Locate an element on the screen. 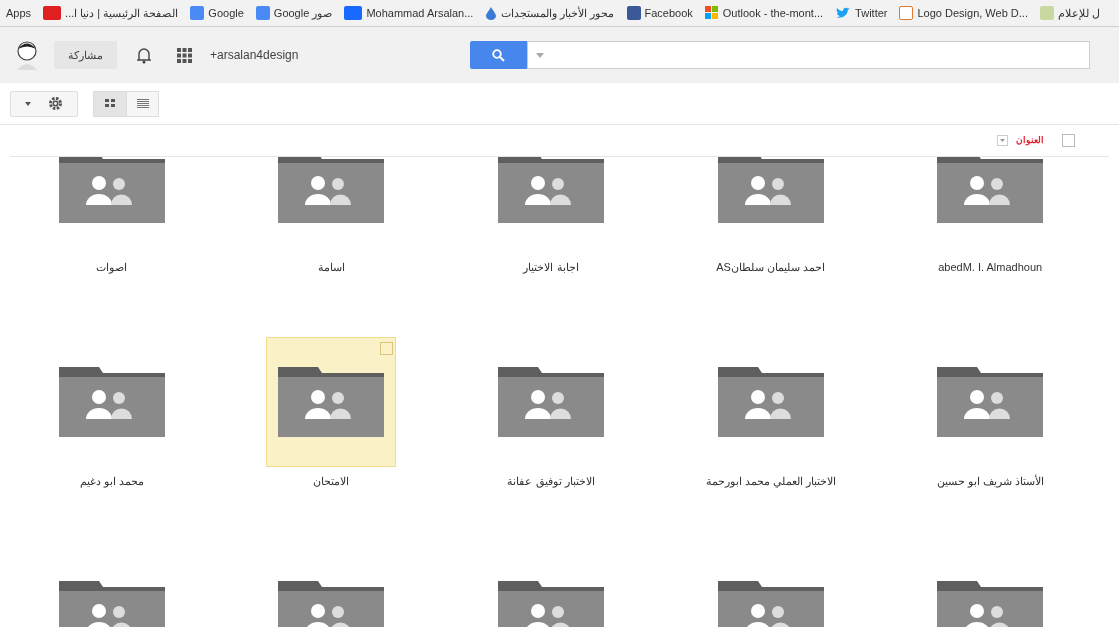 This screenshot has width=1119, height=627. bookmark: Apps is located at coordinates (19, 13).